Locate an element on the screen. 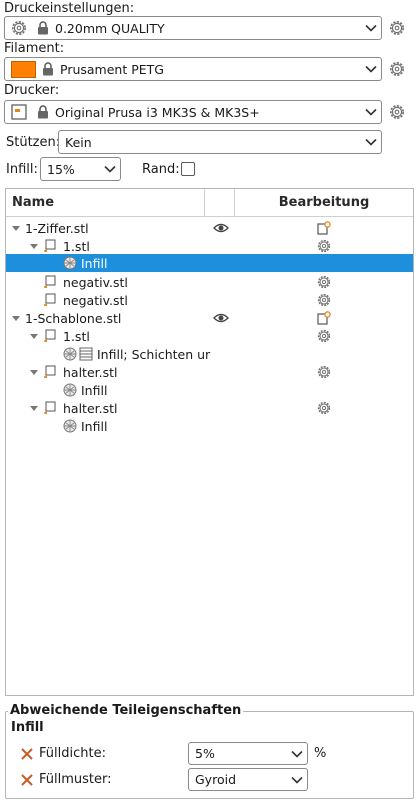 The height and width of the screenshot is (804, 419). object-list-header: Name Bearbeitung is located at coordinates (209, 203).